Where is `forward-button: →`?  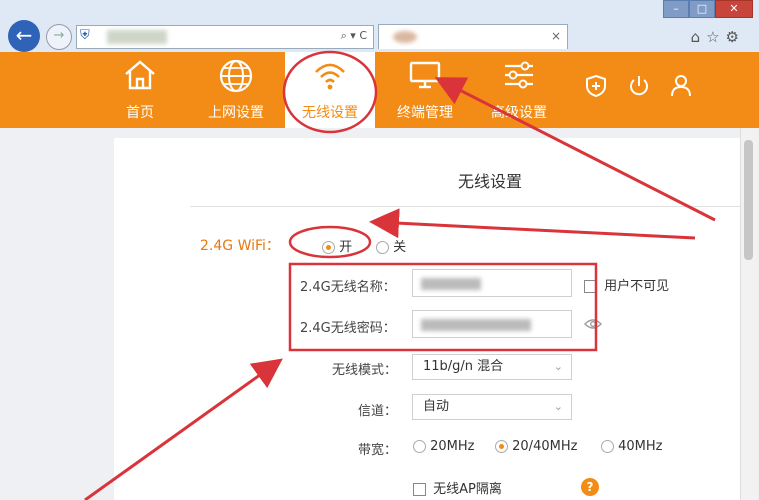
forward-button: → is located at coordinates (59, 37).